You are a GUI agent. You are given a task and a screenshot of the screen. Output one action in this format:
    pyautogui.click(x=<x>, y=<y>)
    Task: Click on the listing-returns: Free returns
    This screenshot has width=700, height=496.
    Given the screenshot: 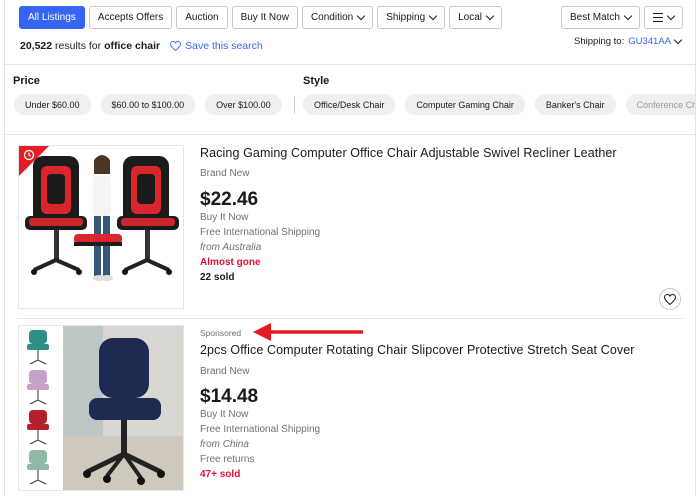 What is the action you would take?
    pyautogui.click(x=227, y=459)
    